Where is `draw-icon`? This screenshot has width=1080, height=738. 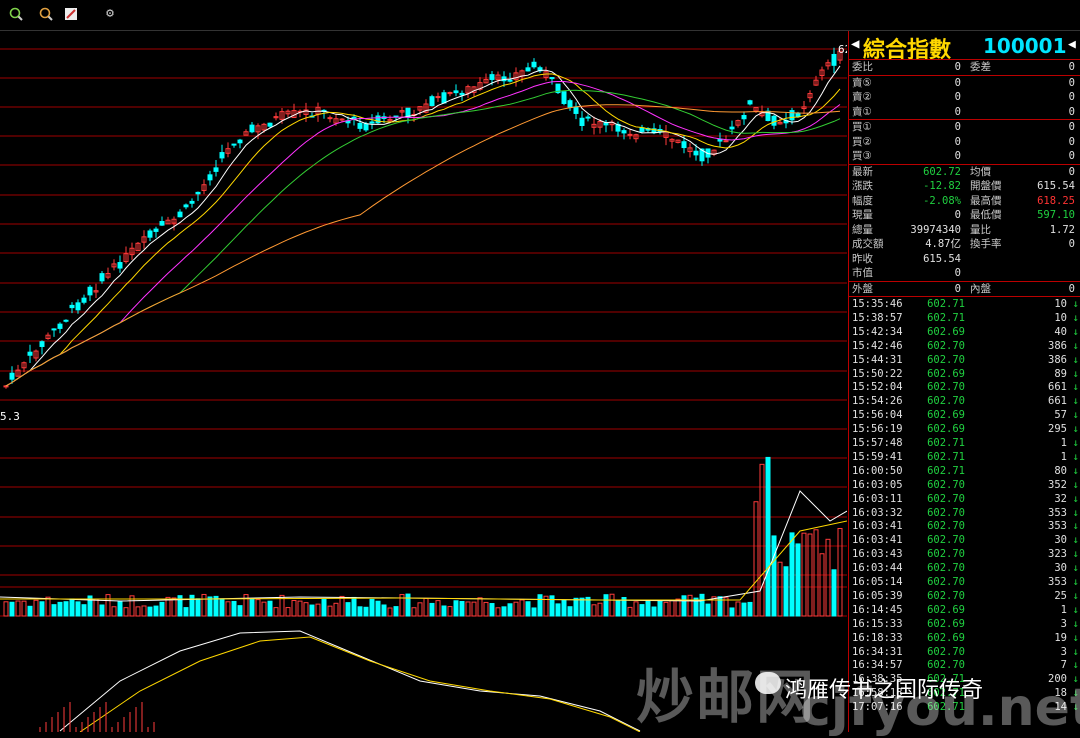 draw-icon is located at coordinates (71, 14).